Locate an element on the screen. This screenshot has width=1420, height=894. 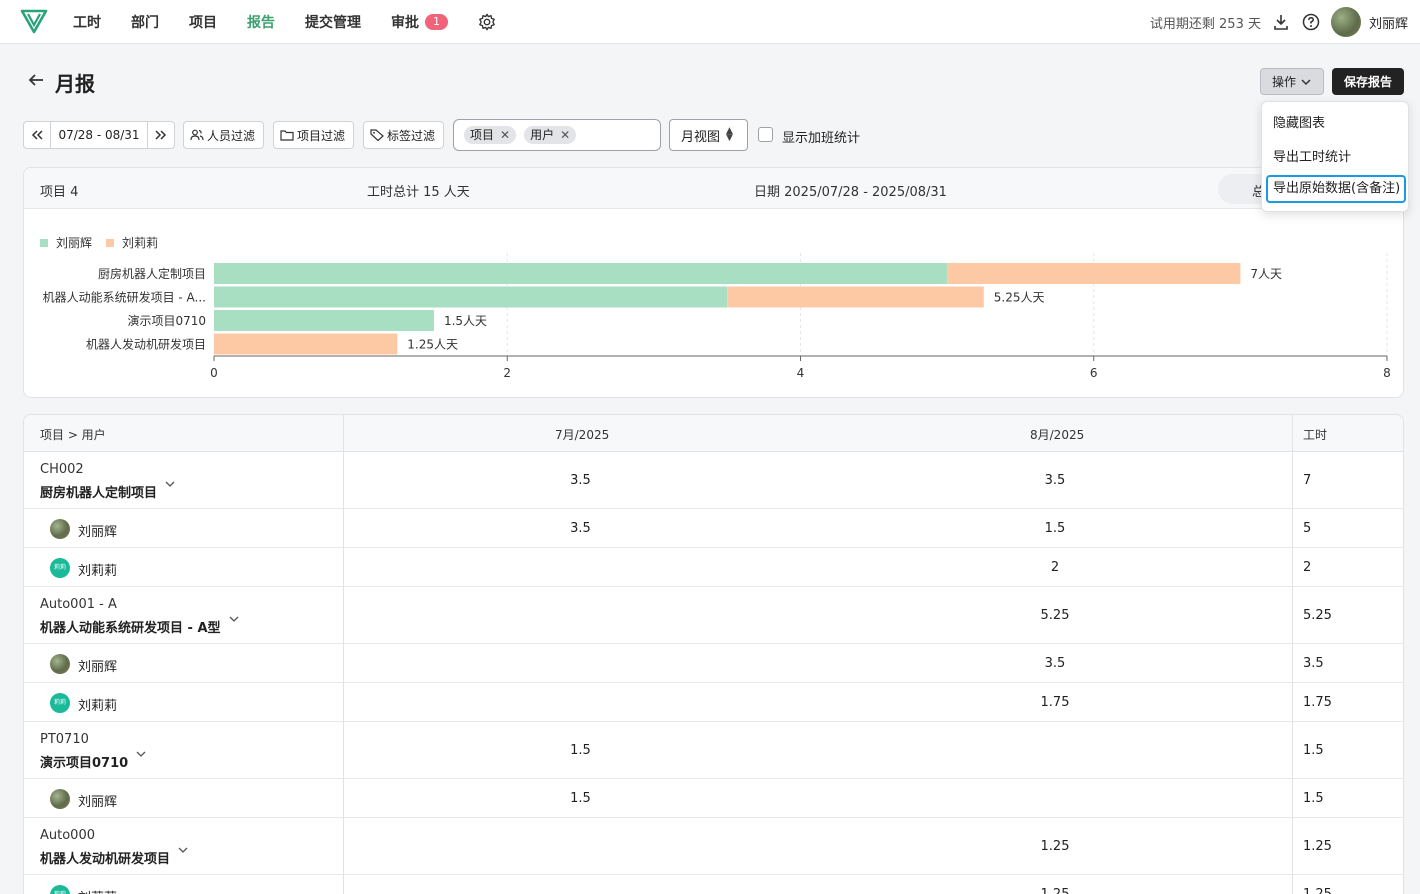
legend-label: 刘丽辉 is located at coordinates (74, 243).